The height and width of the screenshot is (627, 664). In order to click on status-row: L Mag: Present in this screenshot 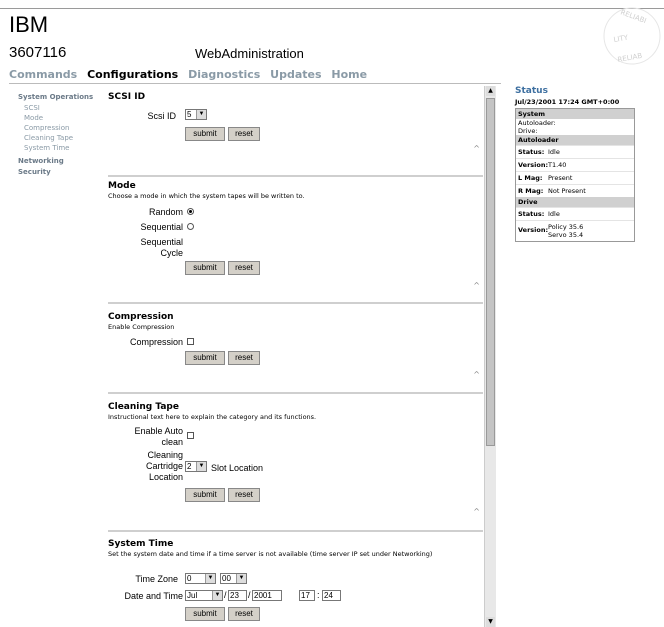, I will do `click(575, 177)`.